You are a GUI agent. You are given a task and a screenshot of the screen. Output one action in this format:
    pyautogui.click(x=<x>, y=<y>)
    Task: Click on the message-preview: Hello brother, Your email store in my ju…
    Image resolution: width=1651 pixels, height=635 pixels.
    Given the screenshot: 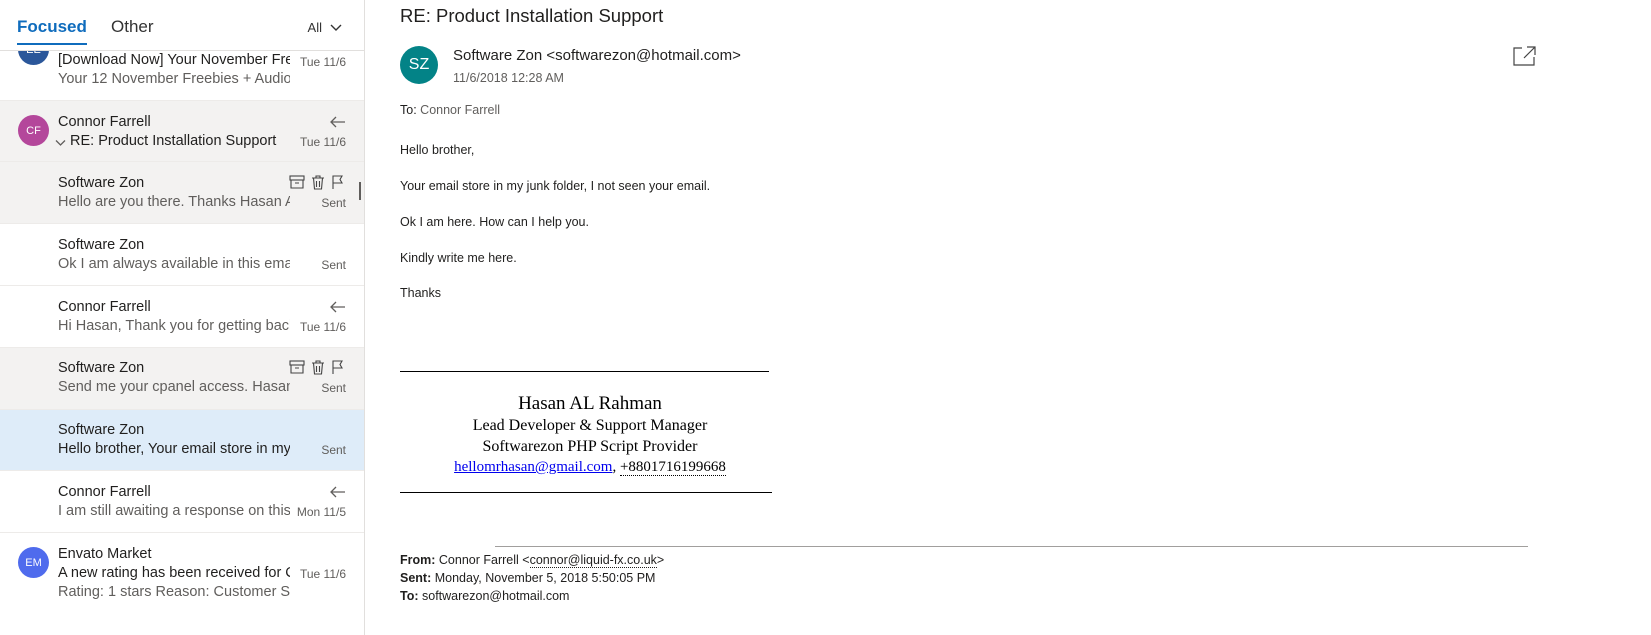 What is the action you would take?
    pyautogui.click(x=174, y=449)
    